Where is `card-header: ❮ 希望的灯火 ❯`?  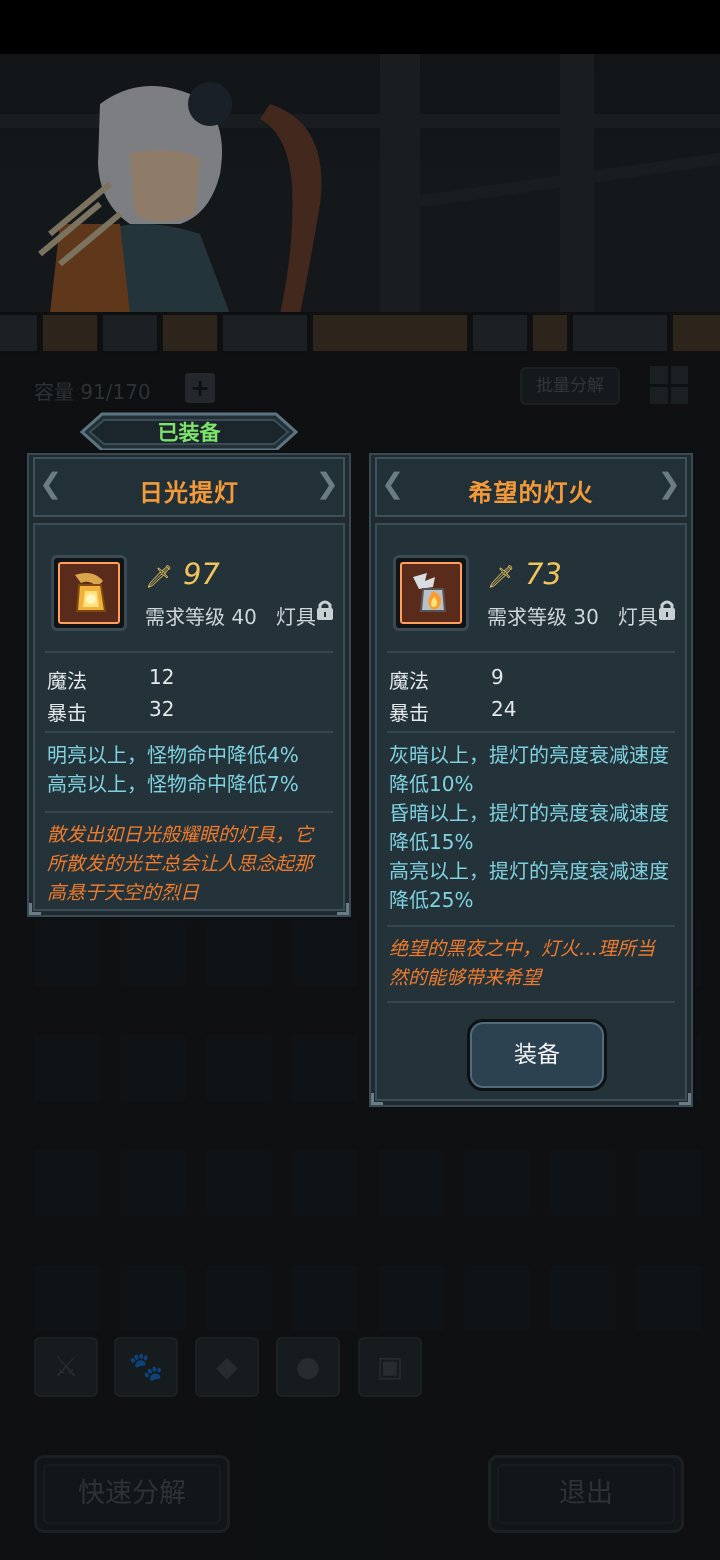 card-header: ❮ 希望的灯火 ❯ is located at coordinates (531, 487).